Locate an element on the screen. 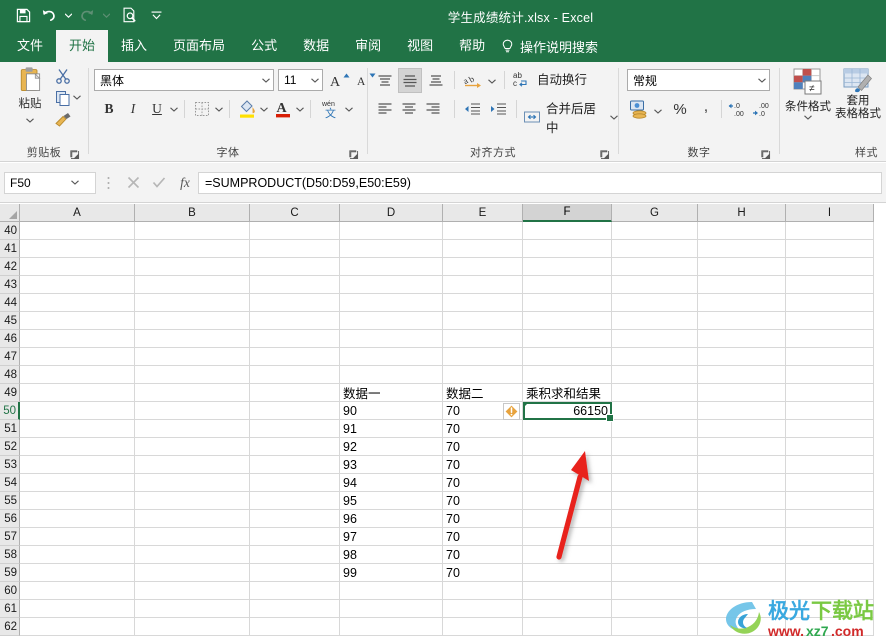  cell-value-D52: 92 is located at coordinates (391, 447).